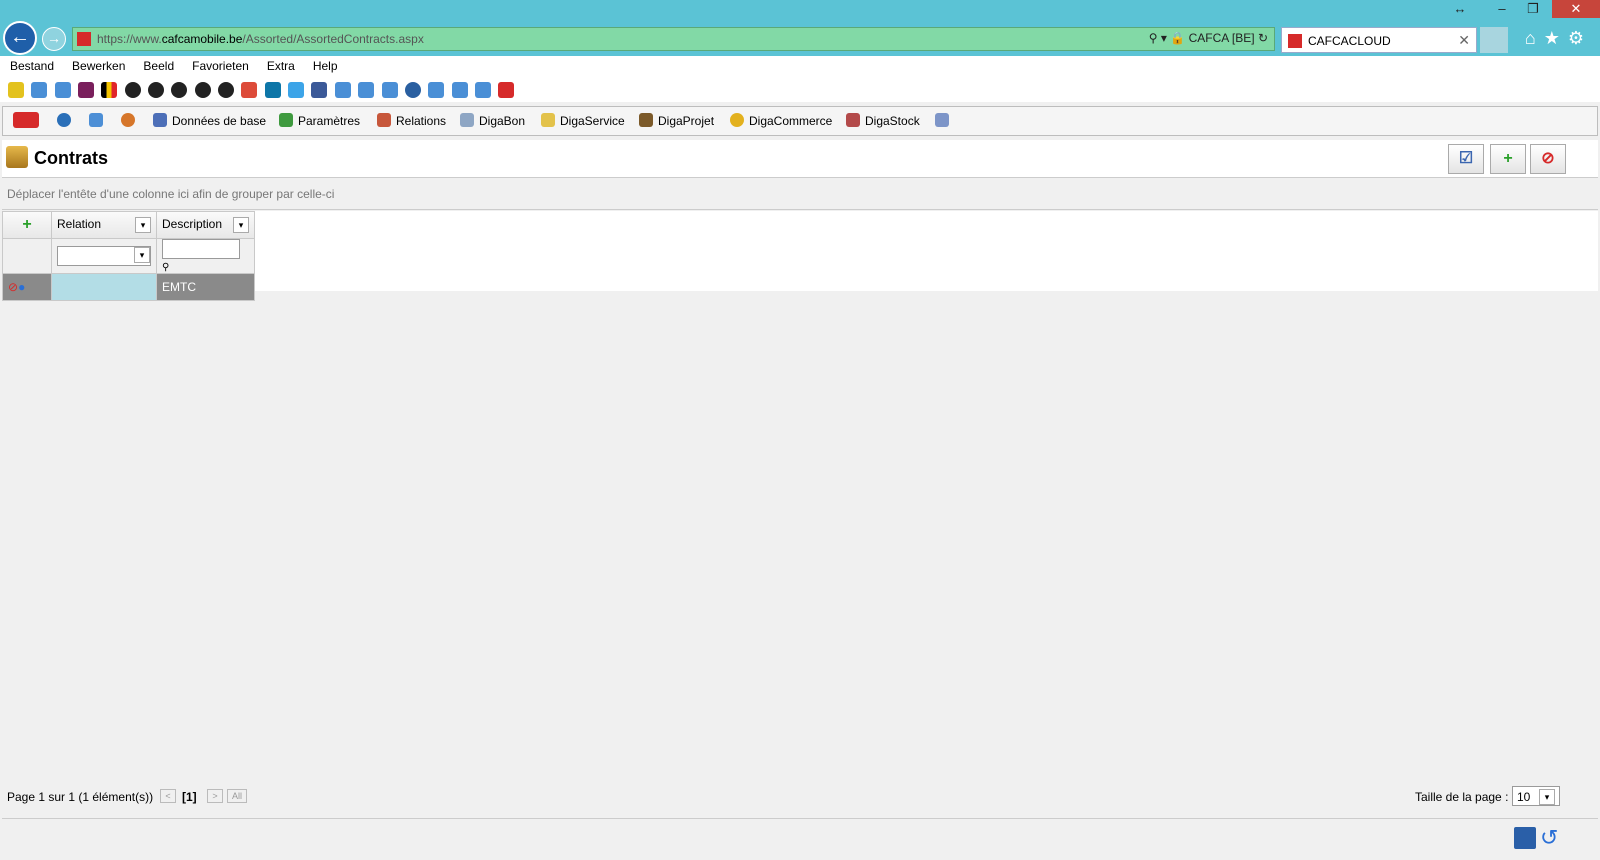 The height and width of the screenshot is (860, 1600). Describe the element at coordinates (27, 225) in the screenshot. I see `add-row-button: +` at that location.